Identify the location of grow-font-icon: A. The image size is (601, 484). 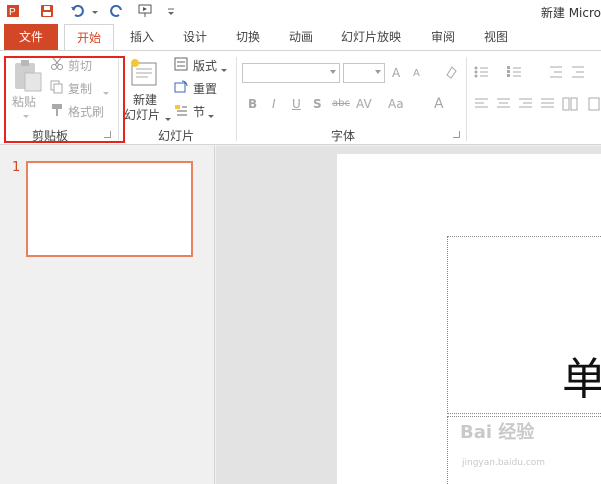
(396, 73).